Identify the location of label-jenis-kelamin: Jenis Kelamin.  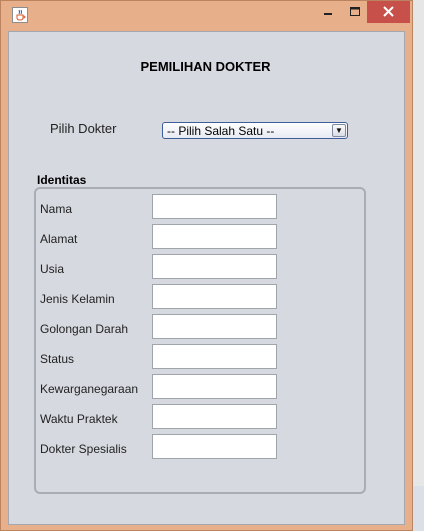
(77, 299).